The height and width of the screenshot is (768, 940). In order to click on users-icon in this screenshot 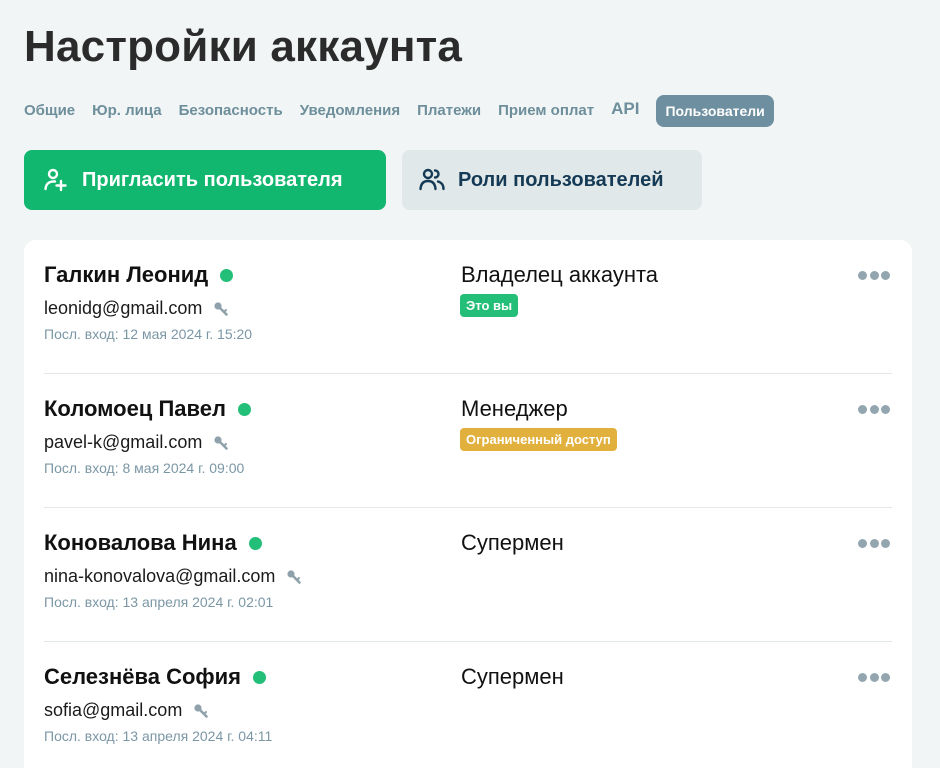, I will do `click(432, 180)`.